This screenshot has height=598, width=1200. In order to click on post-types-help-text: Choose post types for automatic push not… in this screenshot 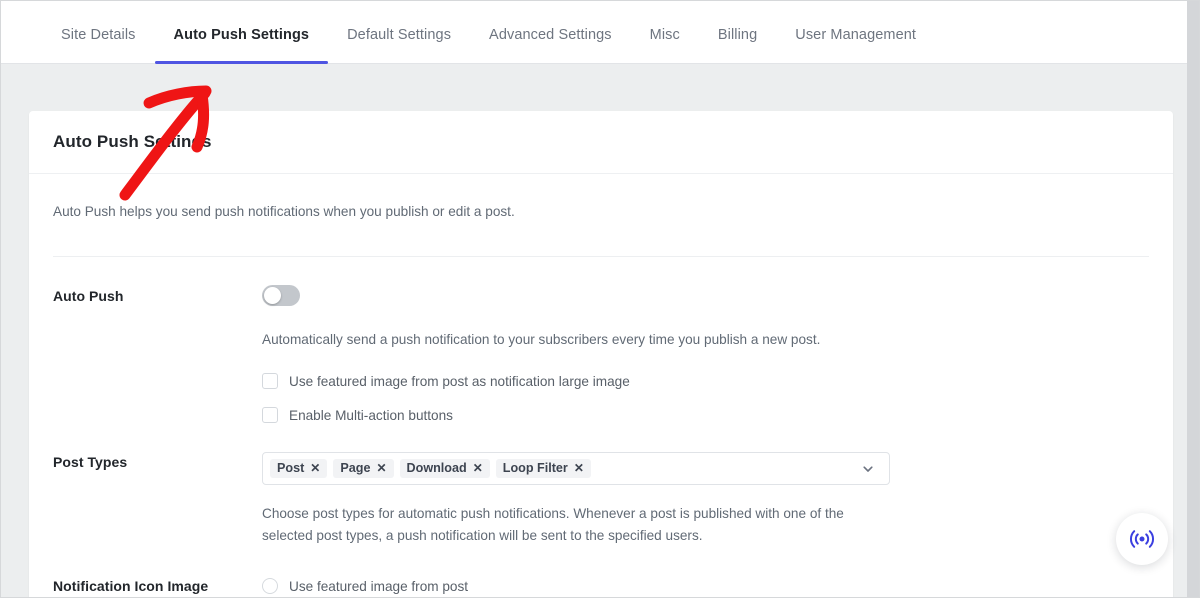, I will do `click(553, 525)`.